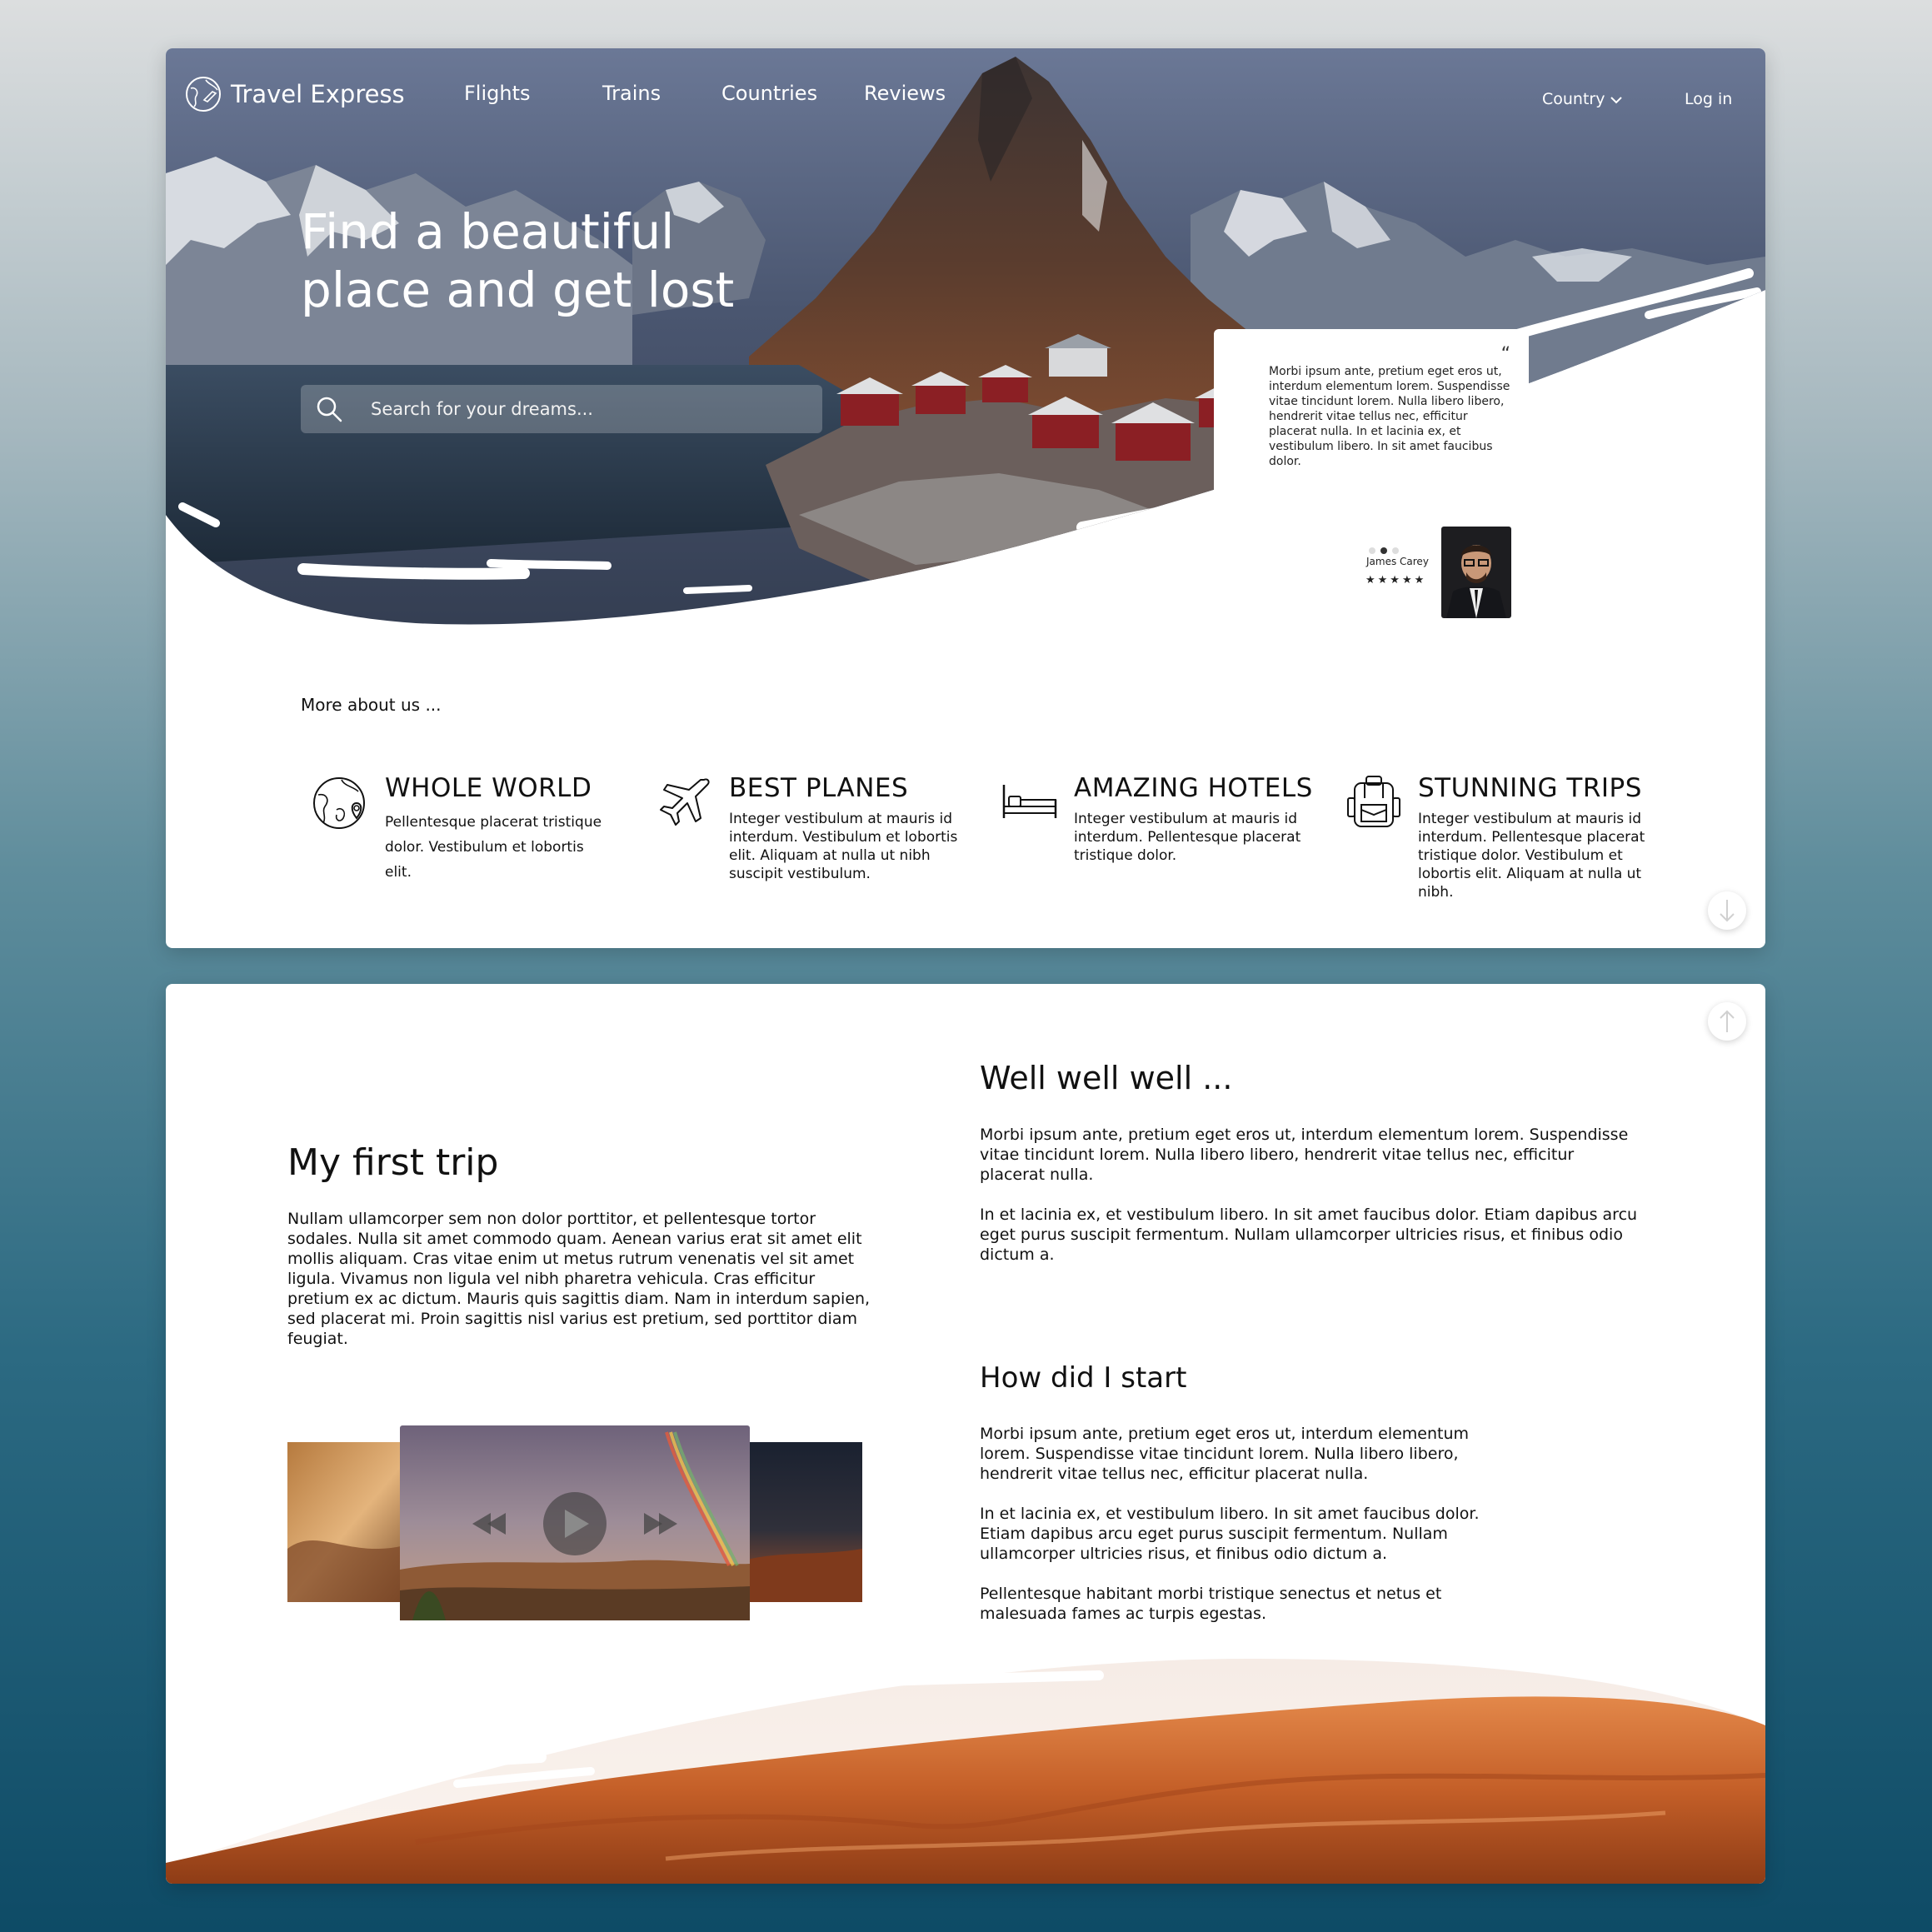  What do you see at coordinates (1476, 572) in the screenshot?
I see `reviewer-avatar` at bounding box center [1476, 572].